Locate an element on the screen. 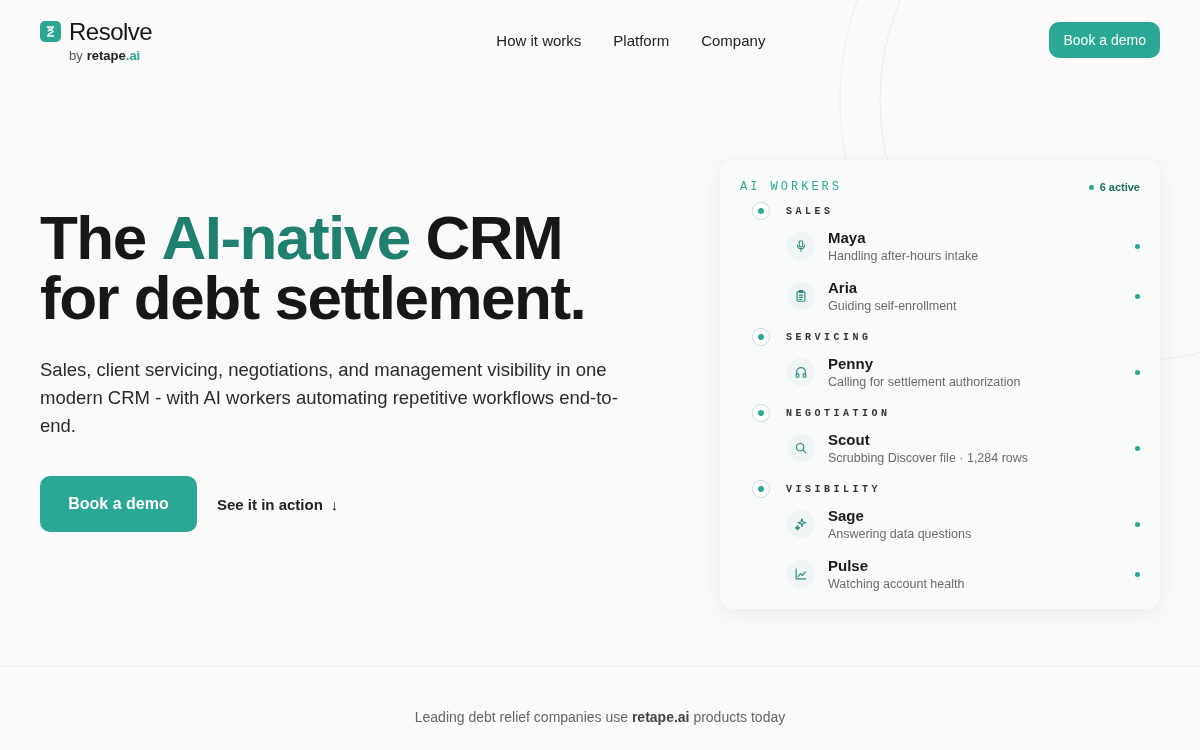  worker-task: Watching account health is located at coordinates (897, 584).